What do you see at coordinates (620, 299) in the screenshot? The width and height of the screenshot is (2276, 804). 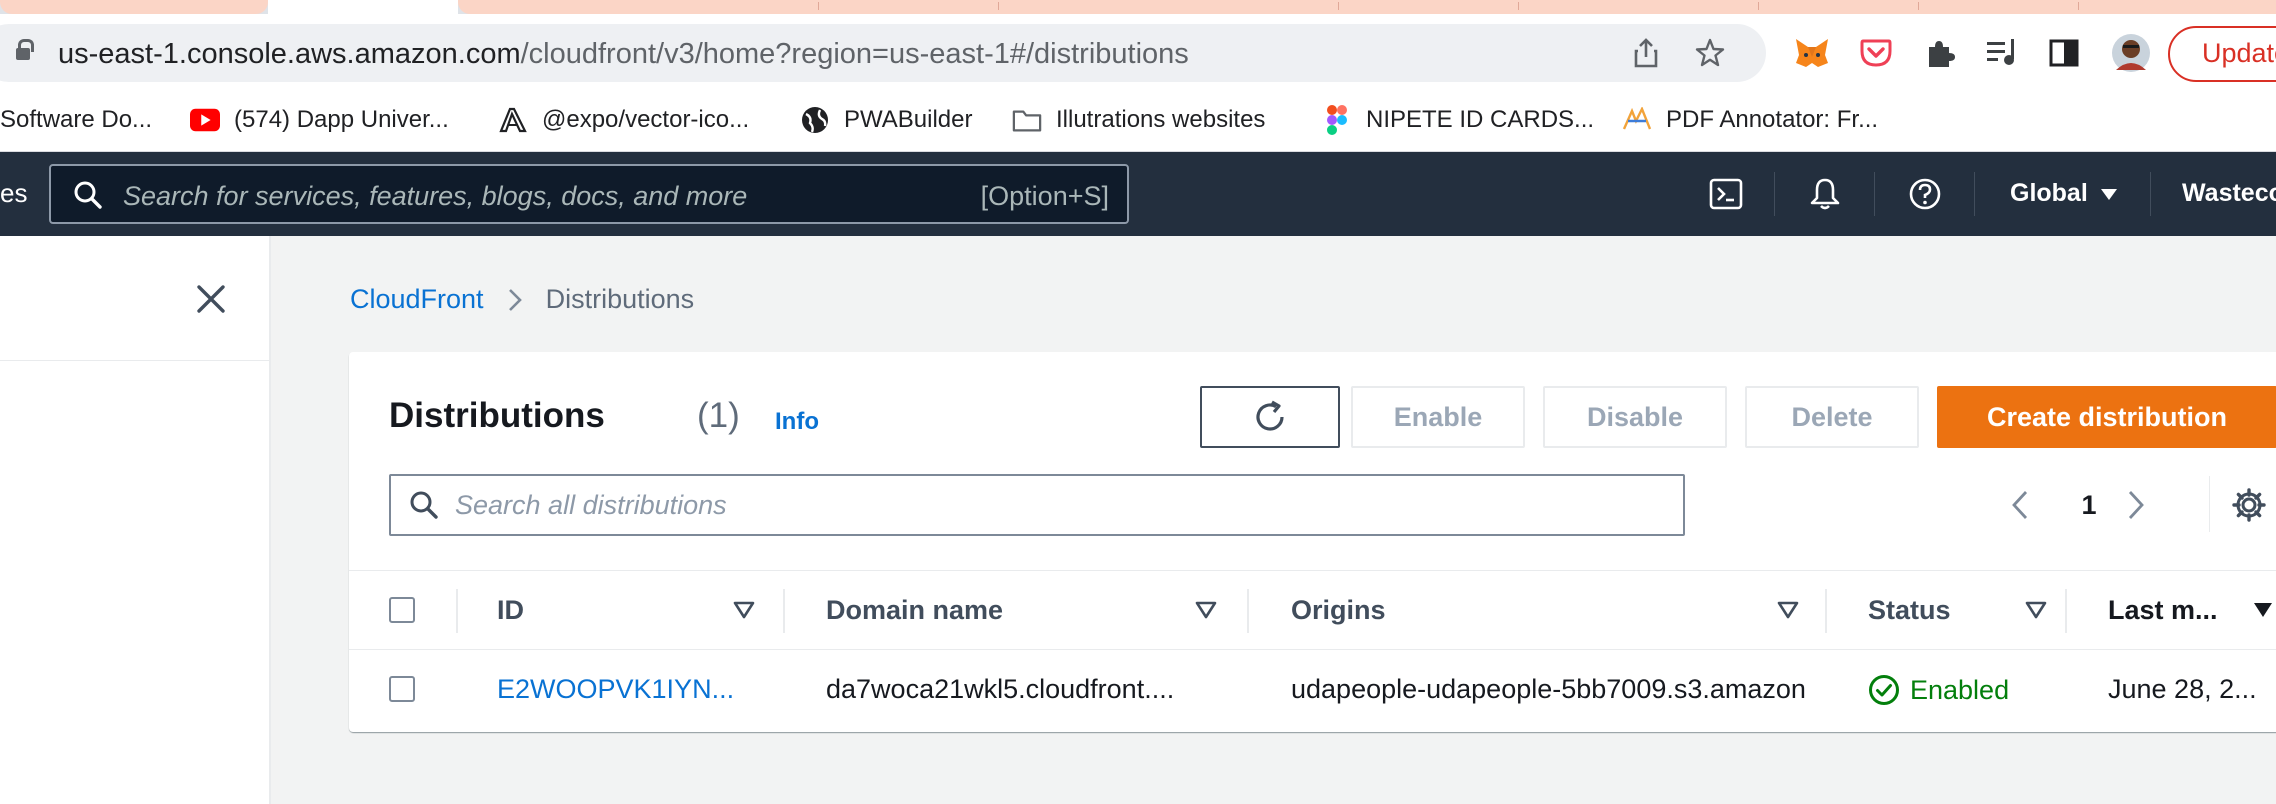 I see `breadcrumb-current: Distributions` at bounding box center [620, 299].